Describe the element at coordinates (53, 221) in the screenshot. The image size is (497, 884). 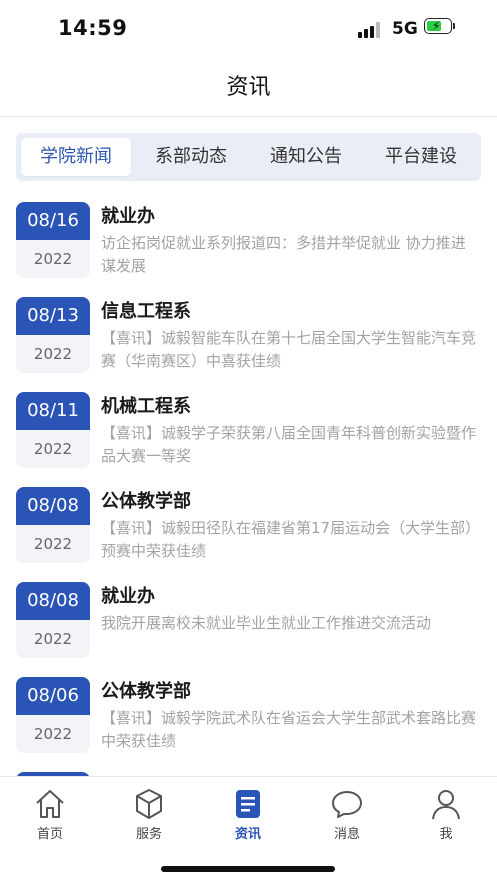
I see `date-month-day: 08/16` at that location.